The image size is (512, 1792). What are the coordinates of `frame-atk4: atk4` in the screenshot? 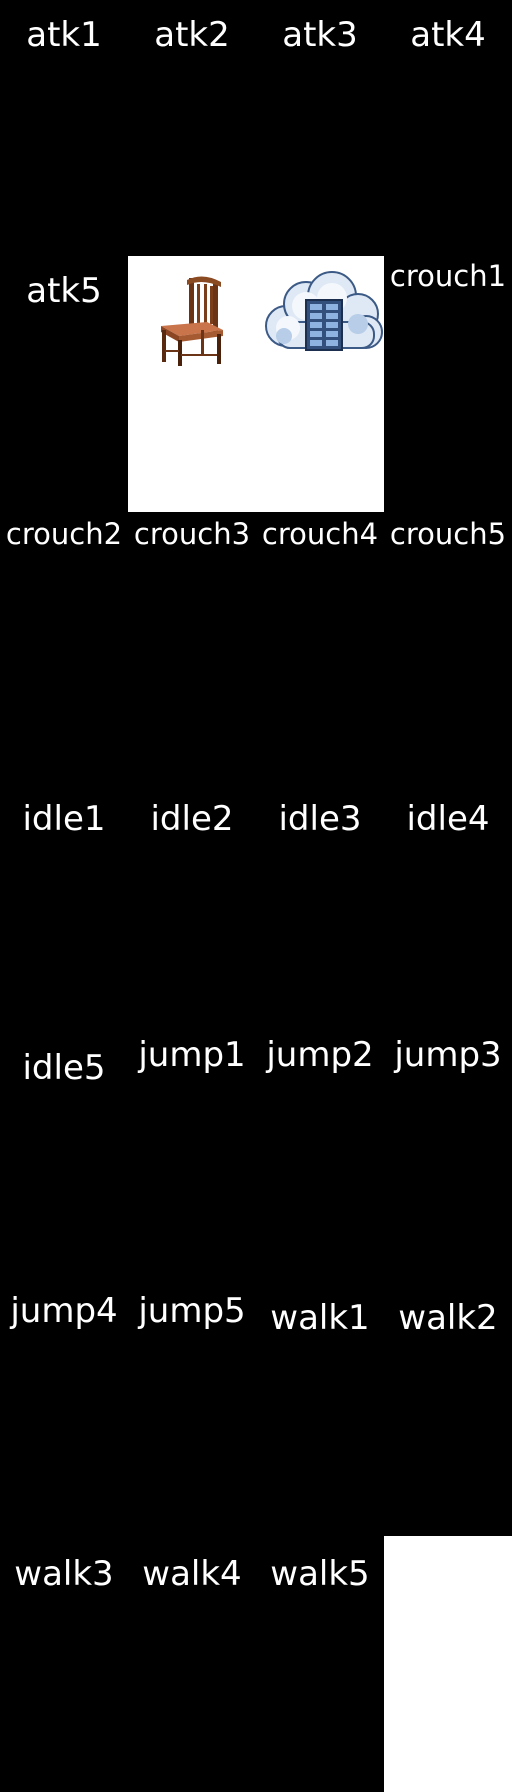 It's located at (448, 128).